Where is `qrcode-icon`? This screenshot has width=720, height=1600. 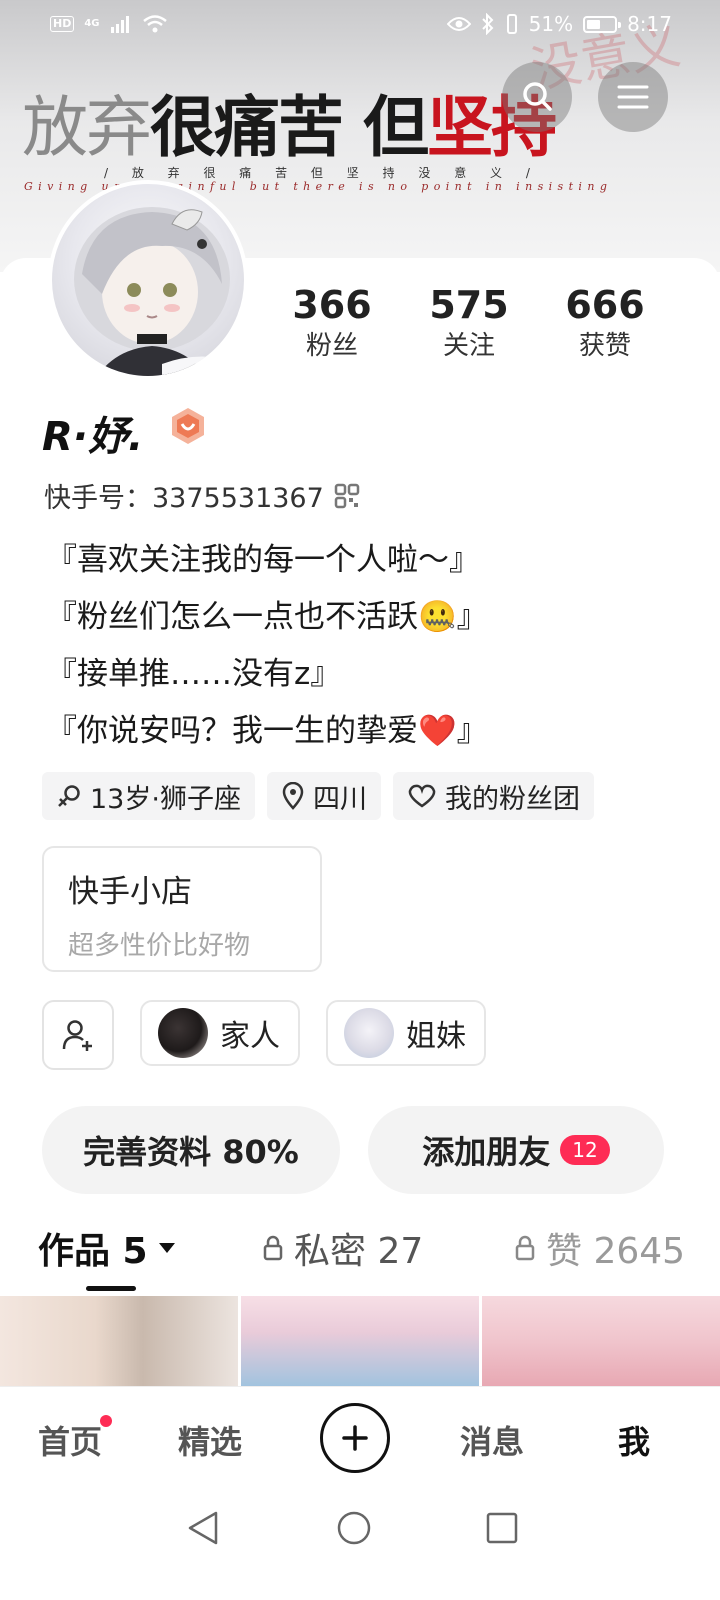
qrcode-icon is located at coordinates (347, 496).